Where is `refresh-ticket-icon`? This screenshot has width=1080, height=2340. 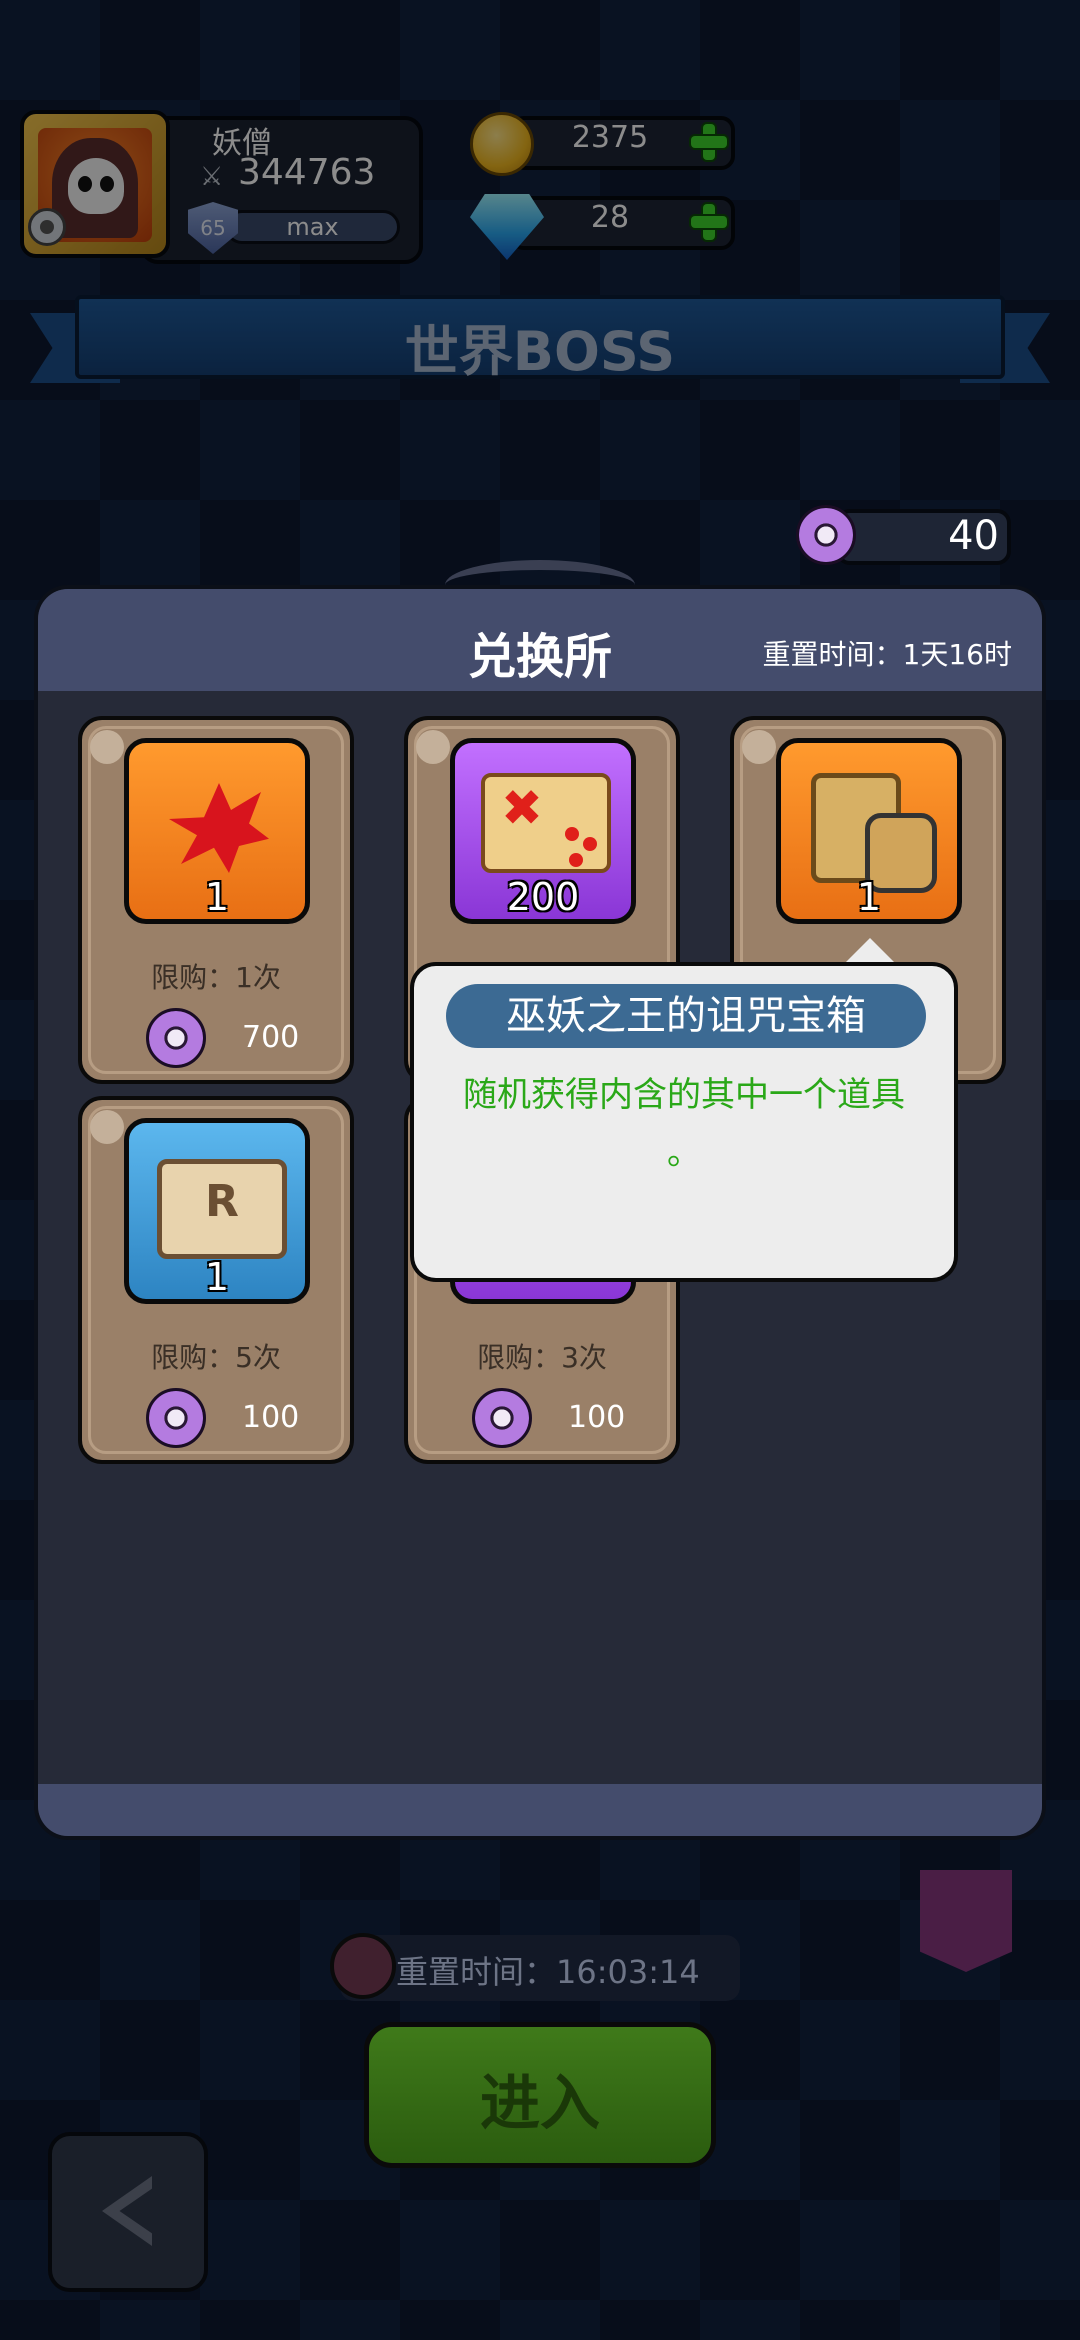 refresh-ticket-icon is located at coordinates (222, 1209).